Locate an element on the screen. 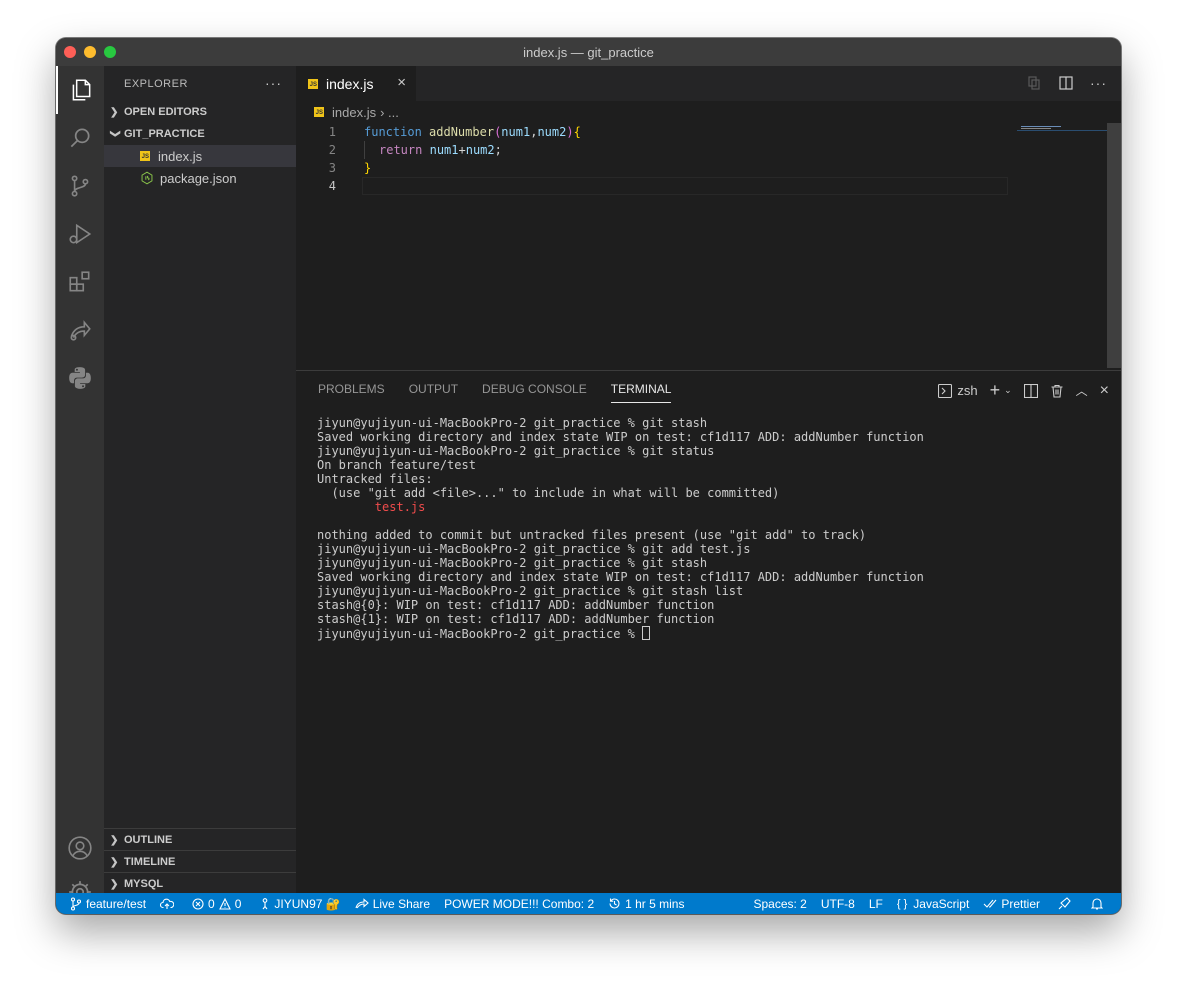 The image size is (1177, 989). language-label: JavaScript is located at coordinates (941, 903).